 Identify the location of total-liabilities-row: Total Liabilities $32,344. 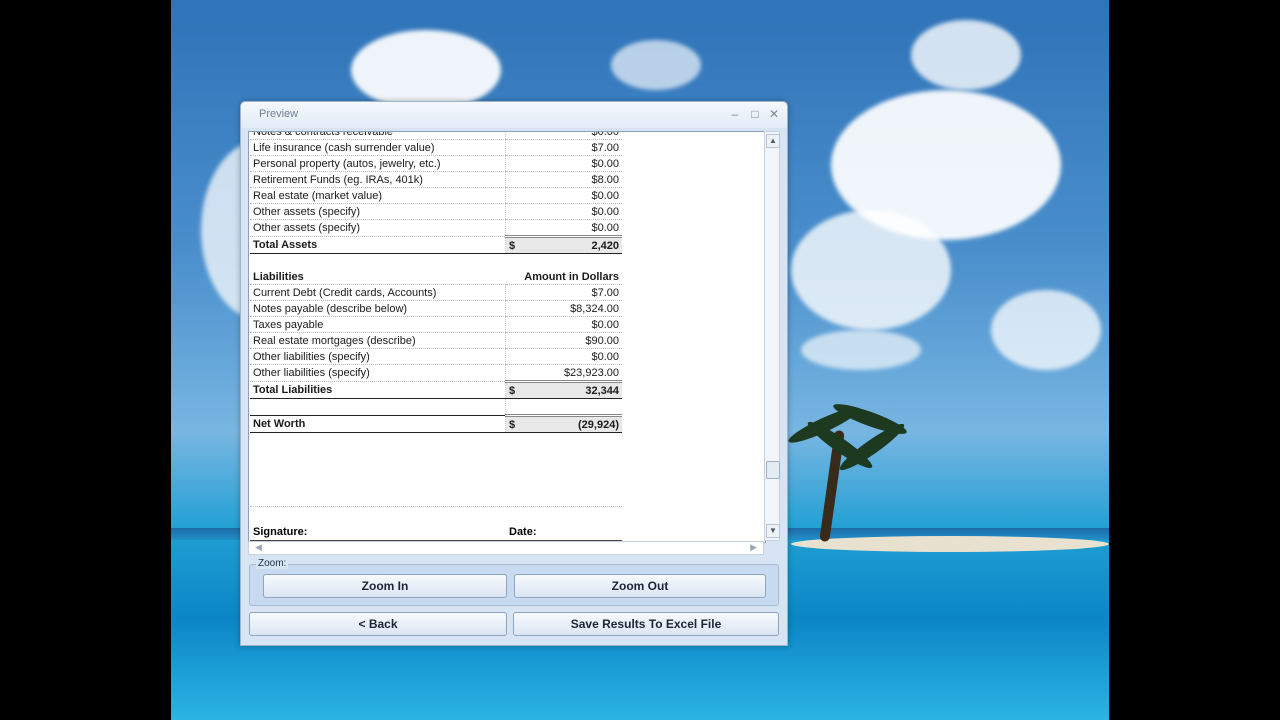
(436, 389).